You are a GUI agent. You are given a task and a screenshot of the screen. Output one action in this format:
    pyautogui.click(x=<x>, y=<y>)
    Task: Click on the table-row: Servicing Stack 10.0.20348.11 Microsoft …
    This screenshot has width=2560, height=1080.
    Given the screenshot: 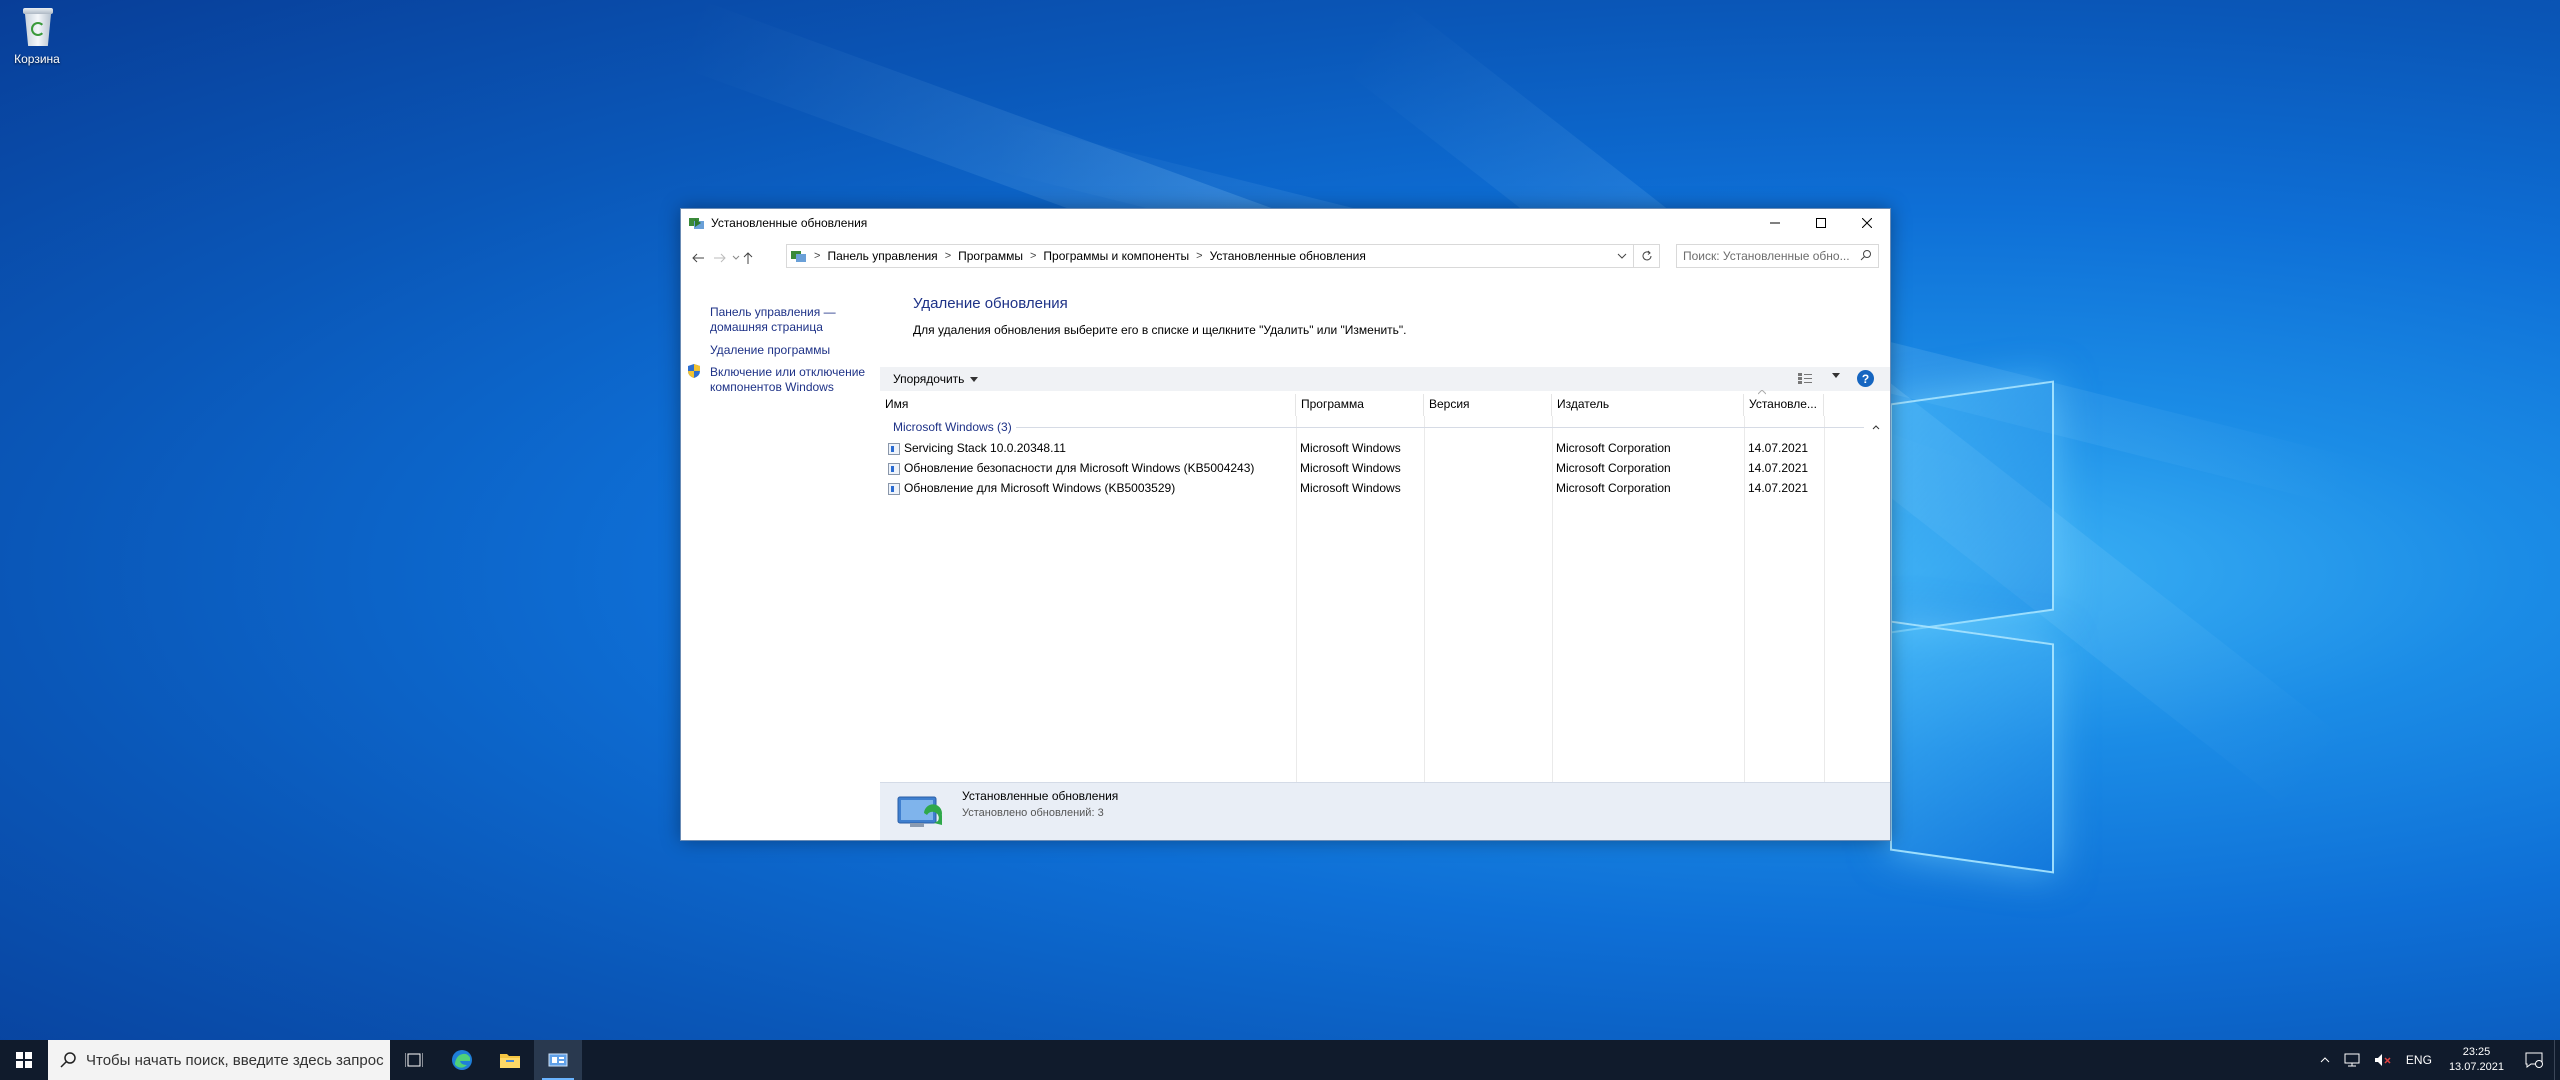 What is the action you would take?
    pyautogui.click(x=1385, y=449)
    